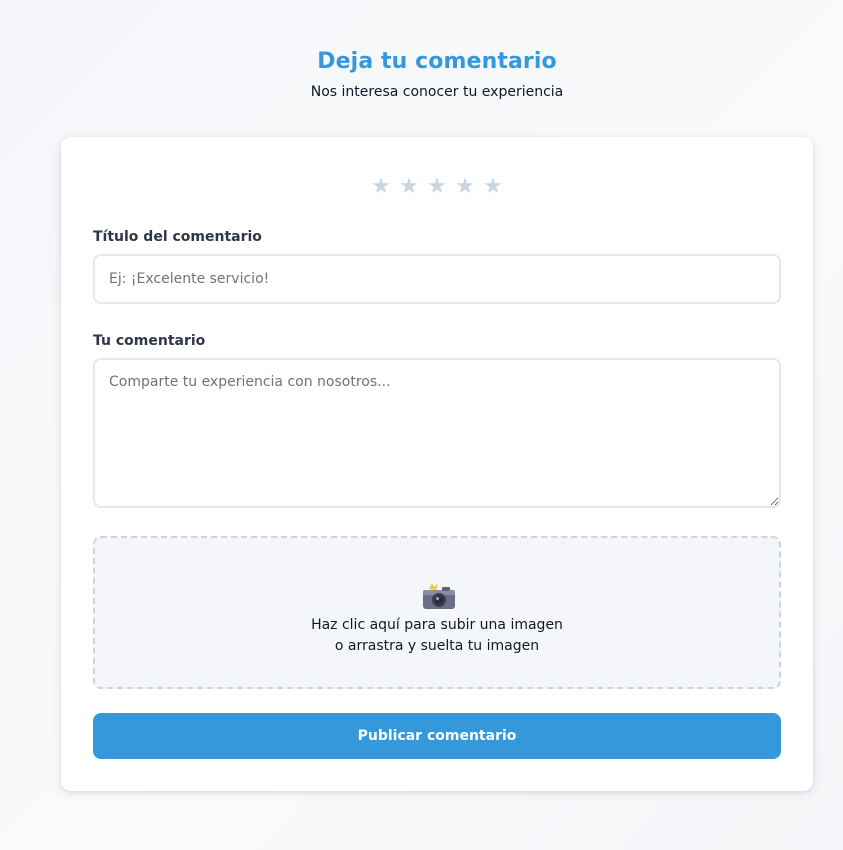 The height and width of the screenshot is (850, 843). What do you see at coordinates (177, 237) in the screenshot?
I see `title-field-label: Título del comentario` at bounding box center [177, 237].